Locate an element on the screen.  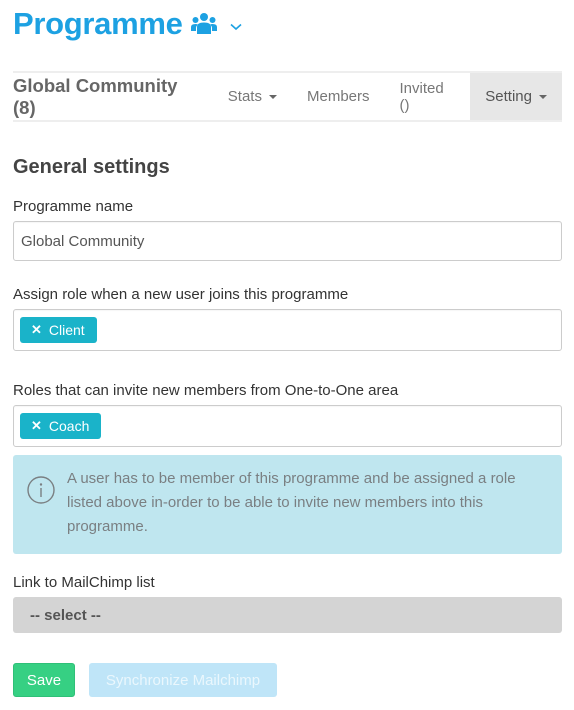
section-title: General settings is located at coordinates (91, 167).